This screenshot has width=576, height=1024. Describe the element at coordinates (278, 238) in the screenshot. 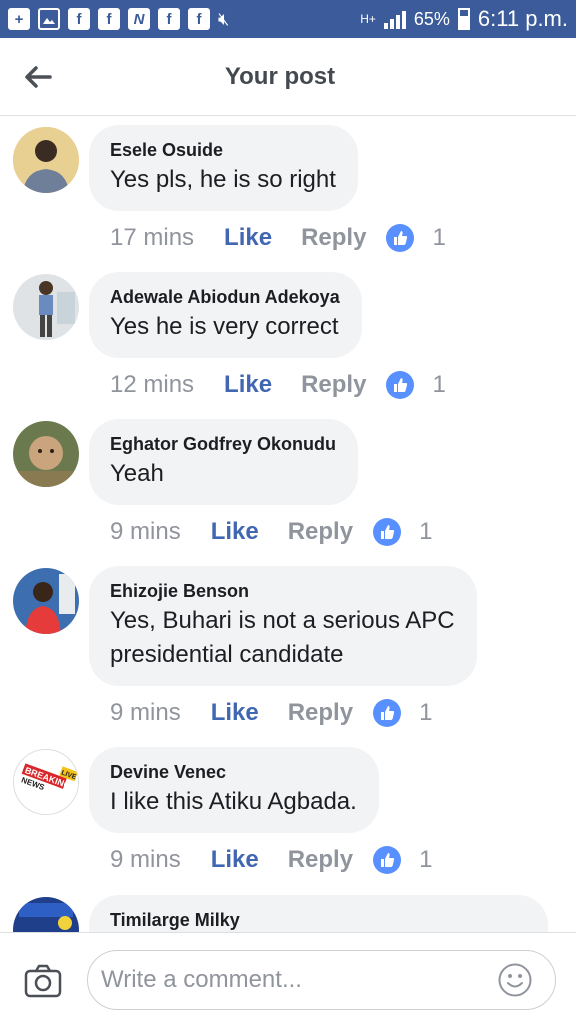

I see `comment-meta: 17 mins Like Reply 1` at that location.